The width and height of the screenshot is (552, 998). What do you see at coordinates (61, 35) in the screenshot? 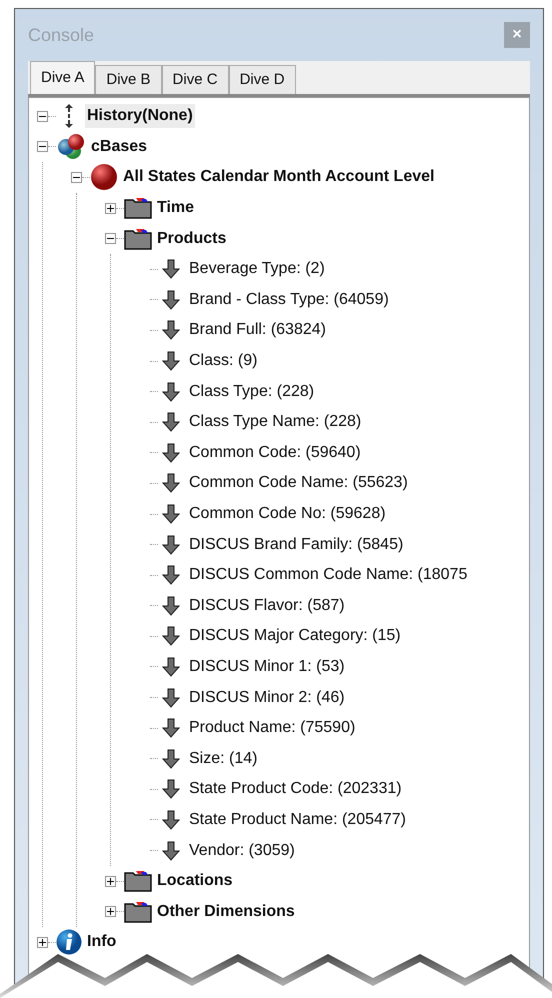
I see `window-title: Console` at bounding box center [61, 35].